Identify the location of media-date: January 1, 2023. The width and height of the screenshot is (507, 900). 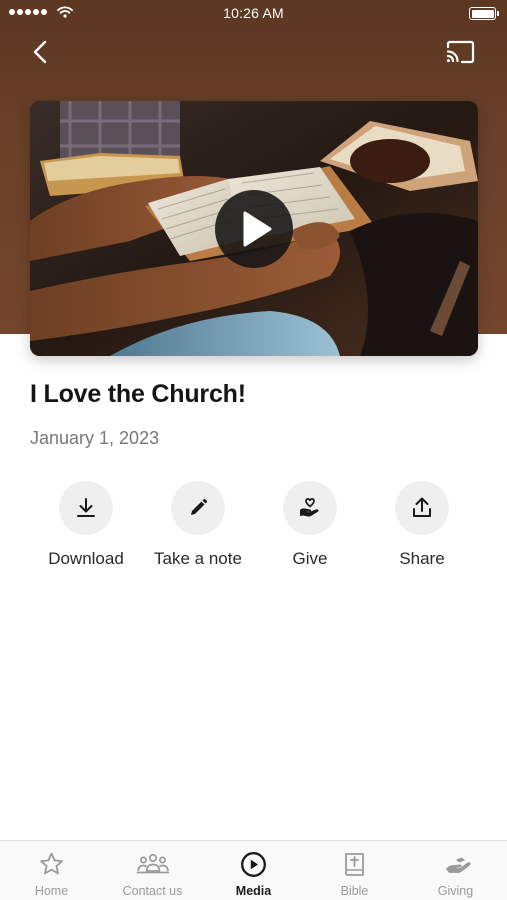
(95, 438).